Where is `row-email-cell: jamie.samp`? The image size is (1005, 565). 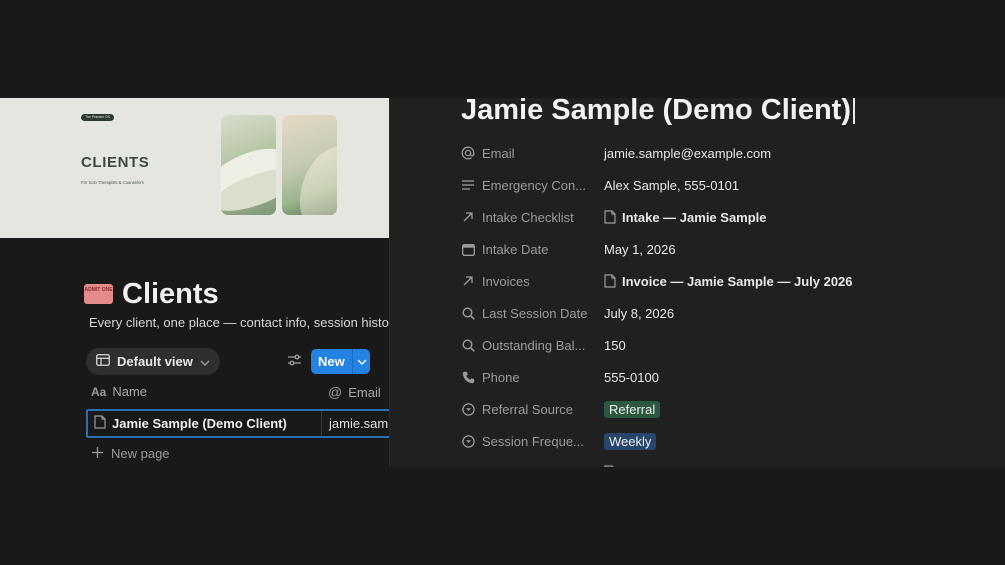
row-email-cell: jamie.samp is located at coordinates (359, 423).